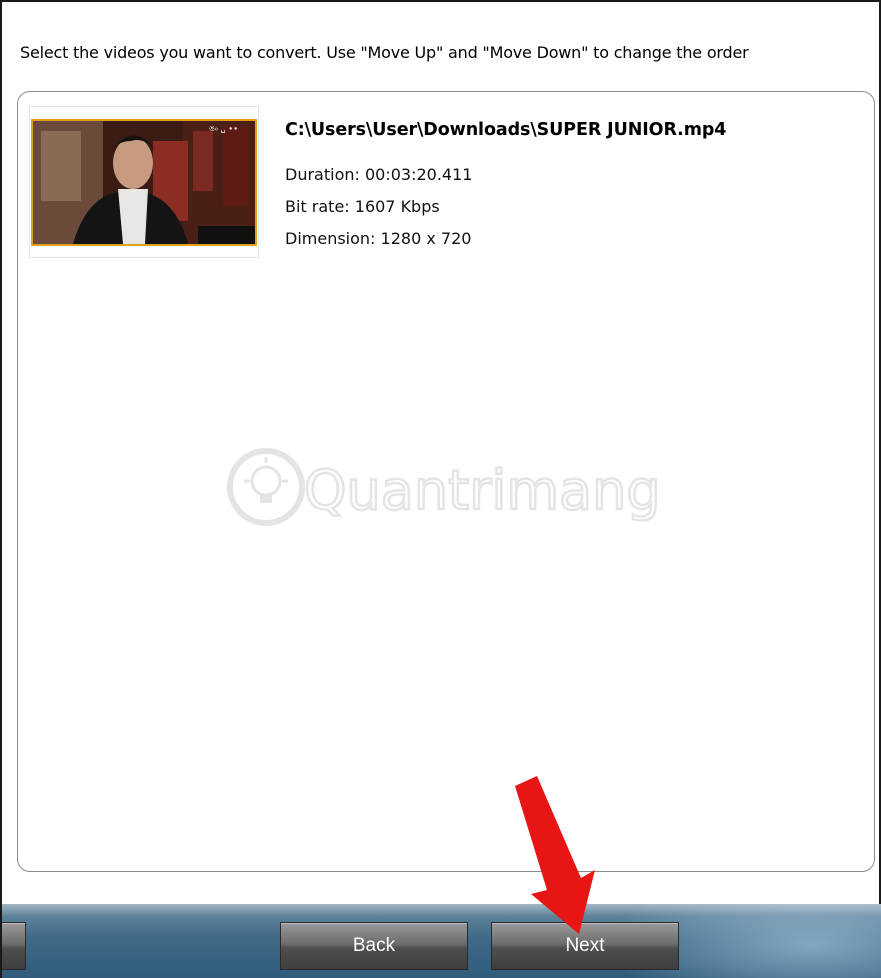 The height and width of the screenshot is (978, 881). What do you see at coordinates (506, 130) in the screenshot?
I see `video-file-path: C:\Users\User\Downloads\SUPER JUNIOR.mp4` at bounding box center [506, 130].